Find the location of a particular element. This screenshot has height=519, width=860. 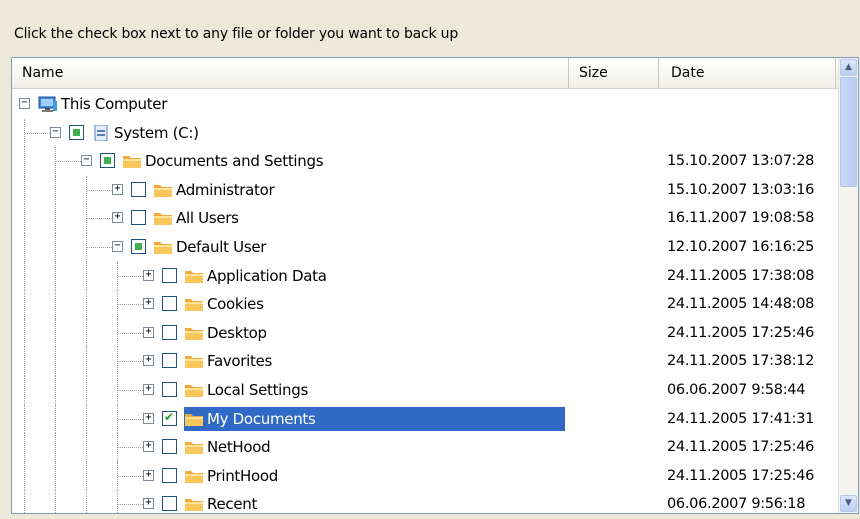

scroll-down-button: ▼ is located at coordinates (848, 503).